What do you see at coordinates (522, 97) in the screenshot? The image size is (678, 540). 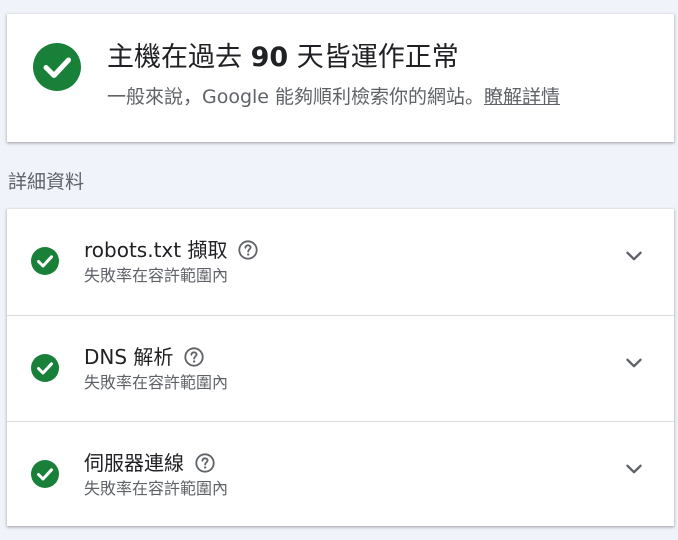 I see `learn-more-link: 瞭解詳情` at bounding box center [522, 97].